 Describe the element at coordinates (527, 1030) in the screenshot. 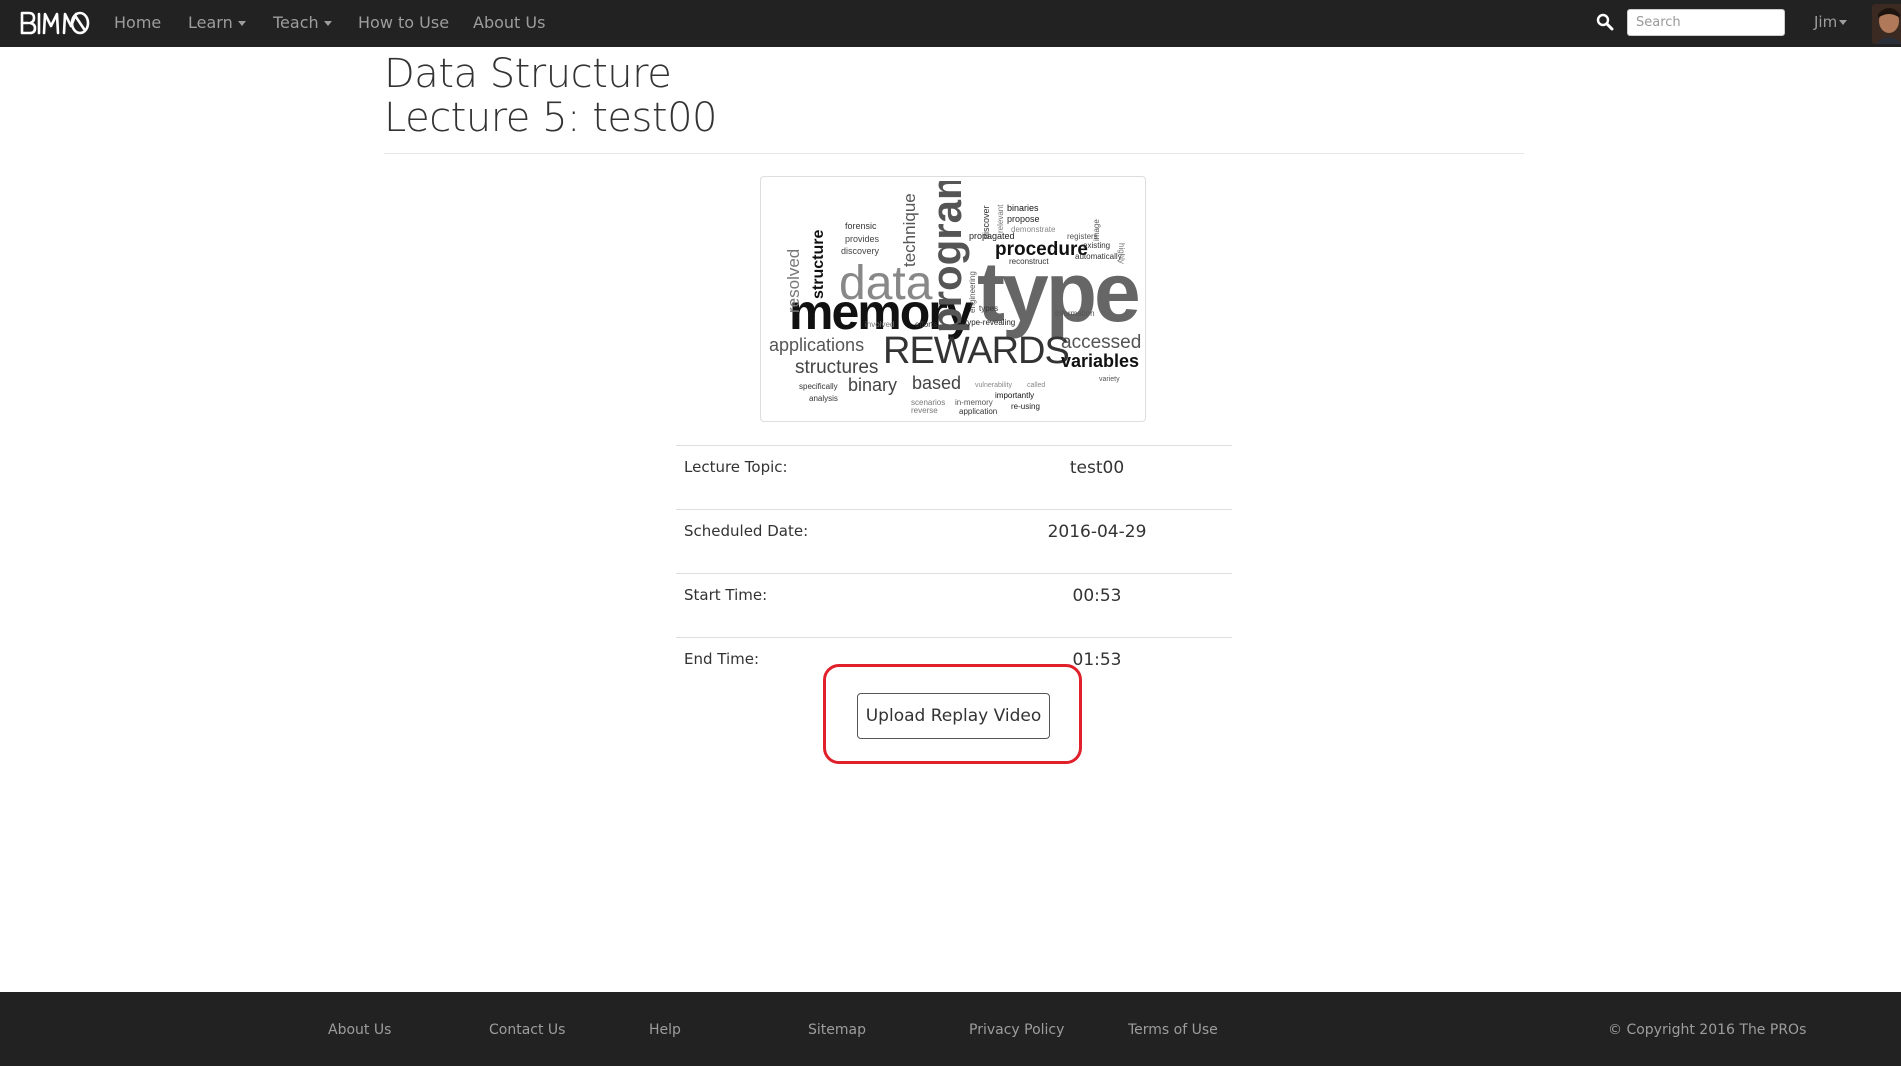

I see `footer-link-contact-us: Contact Us` at that location.